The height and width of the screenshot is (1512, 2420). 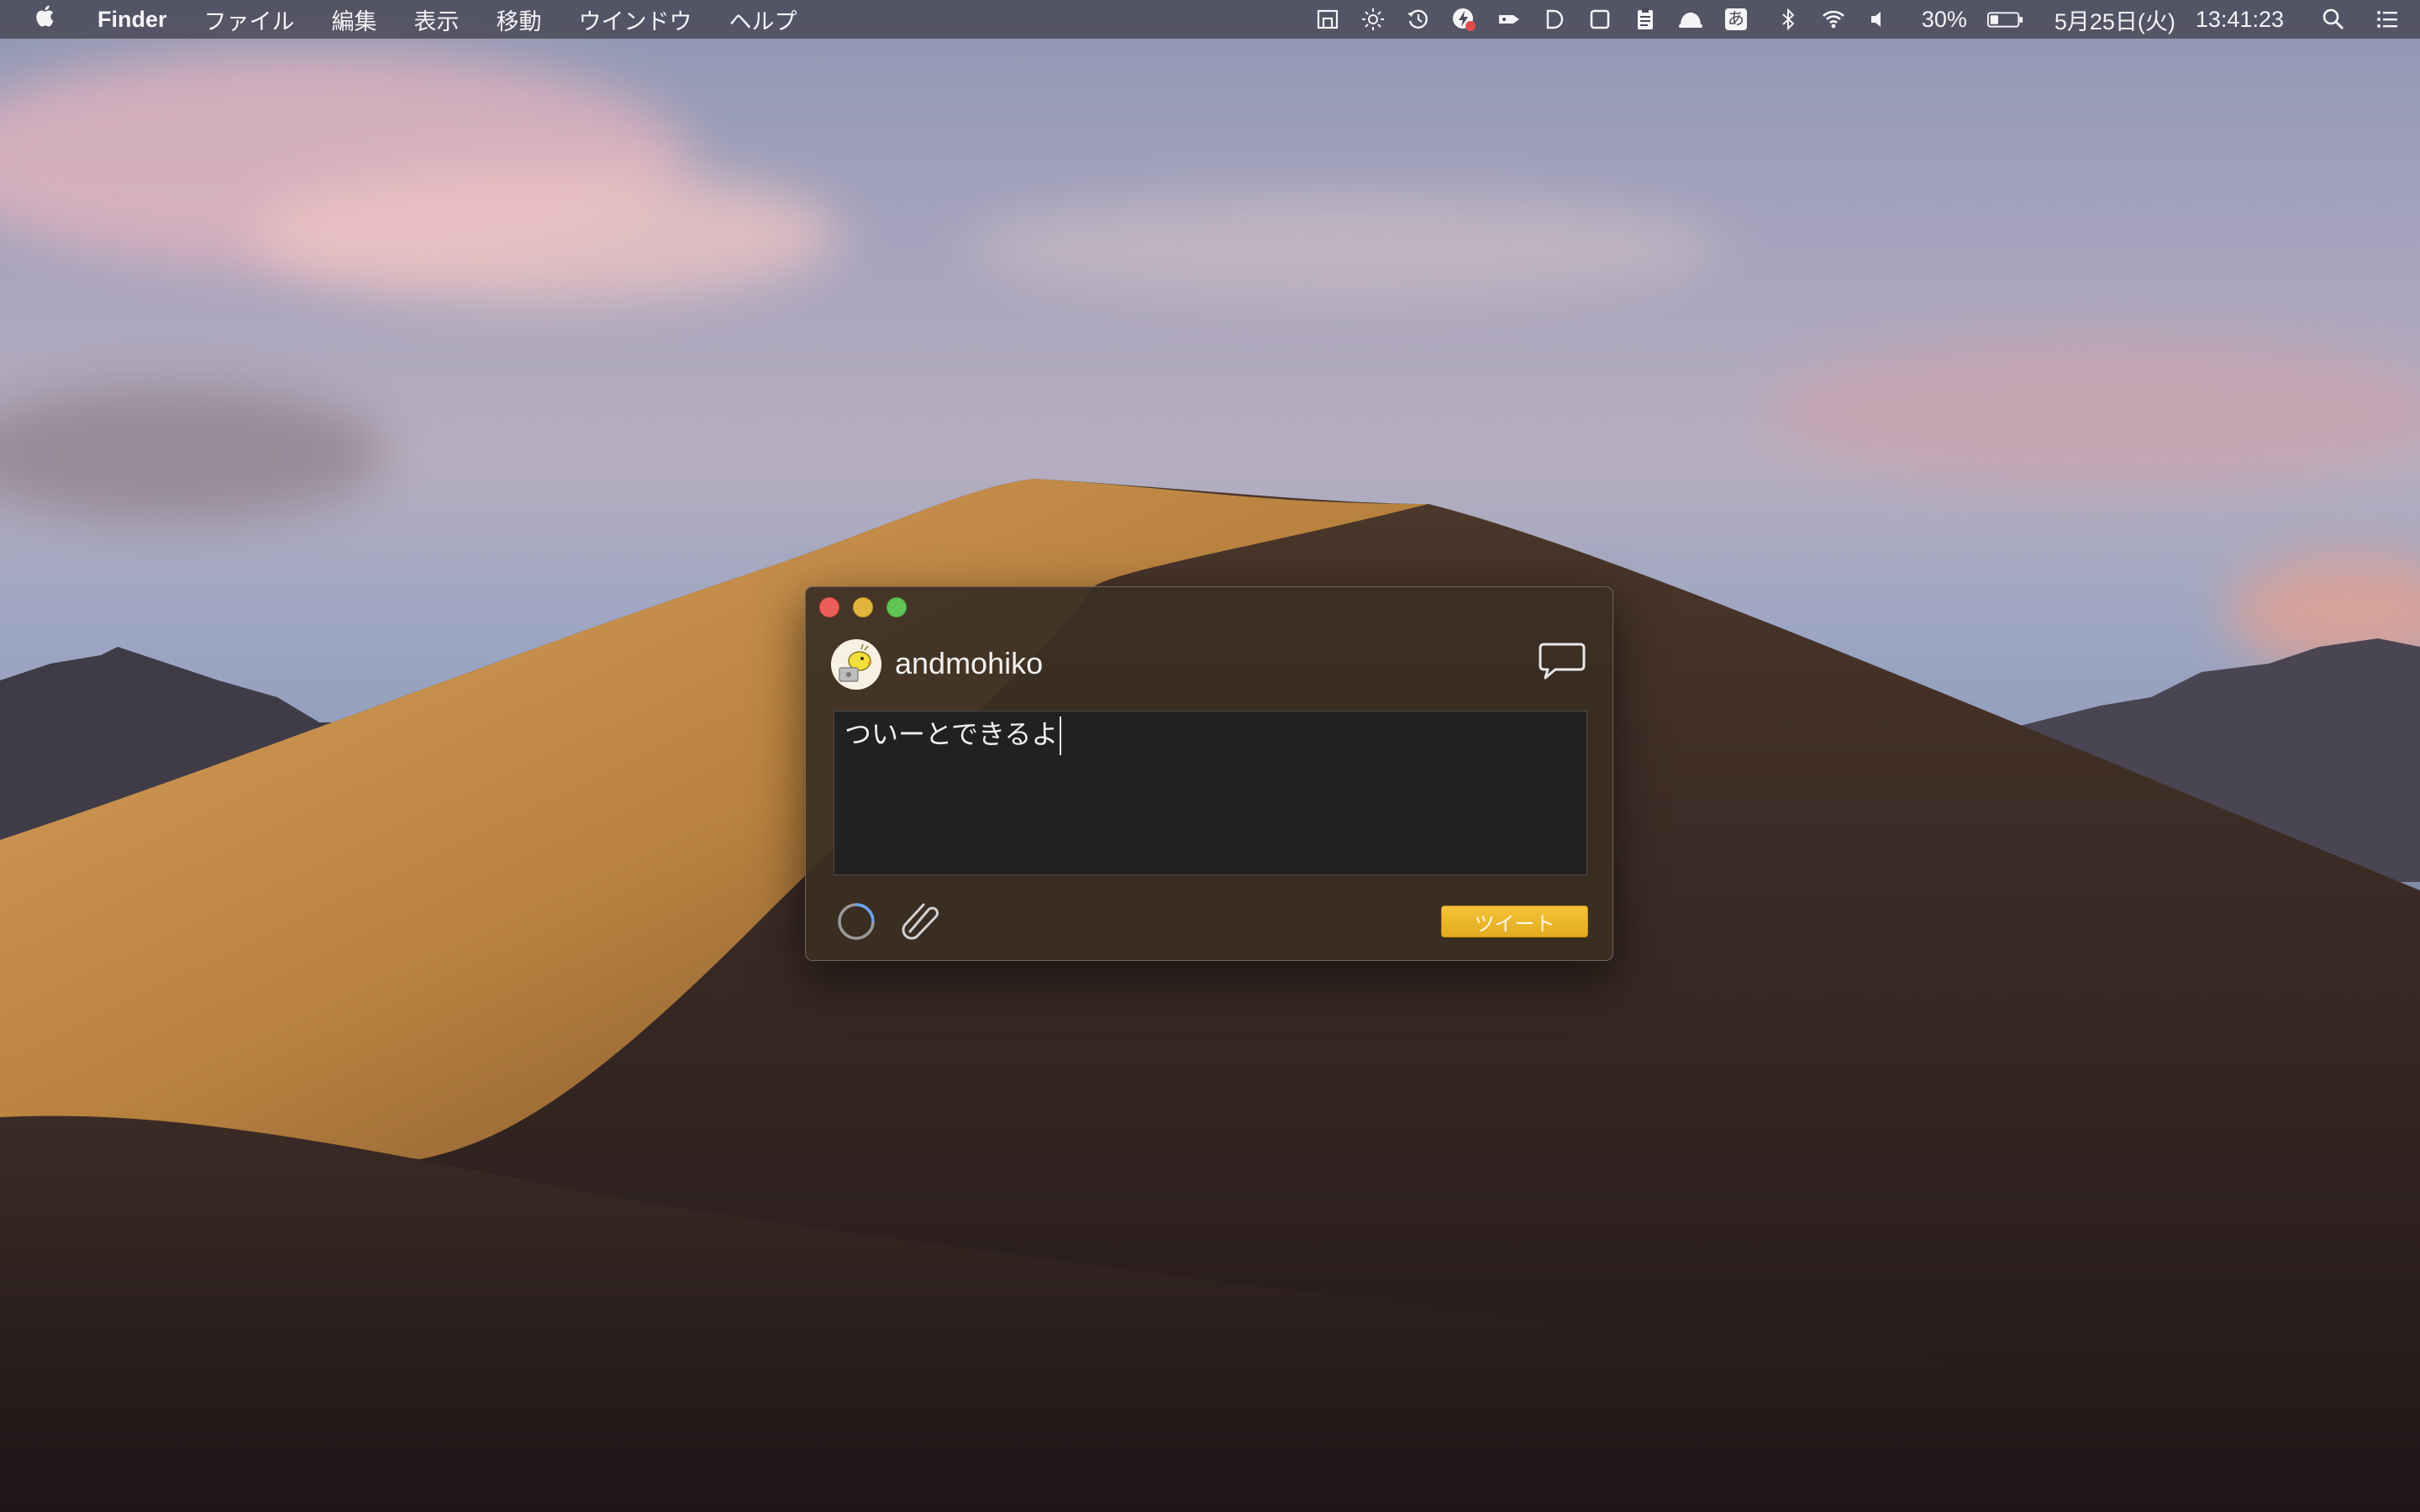 I want to click on brightness-icon, so click(x=1373, y=19).